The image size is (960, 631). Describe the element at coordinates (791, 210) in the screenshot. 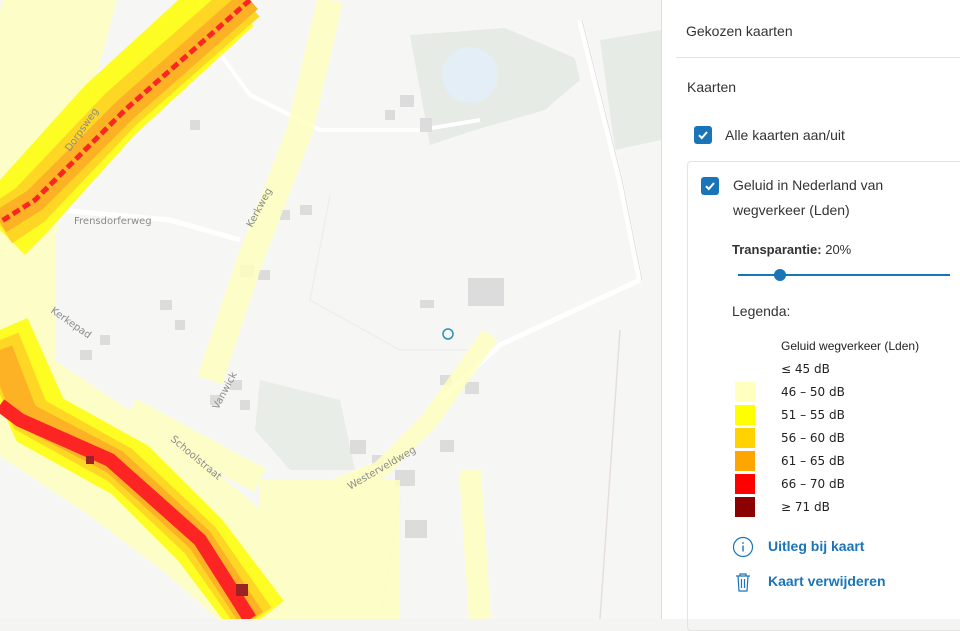

I see `layer-name-line2: wegverkeer (Lden)` at that location.